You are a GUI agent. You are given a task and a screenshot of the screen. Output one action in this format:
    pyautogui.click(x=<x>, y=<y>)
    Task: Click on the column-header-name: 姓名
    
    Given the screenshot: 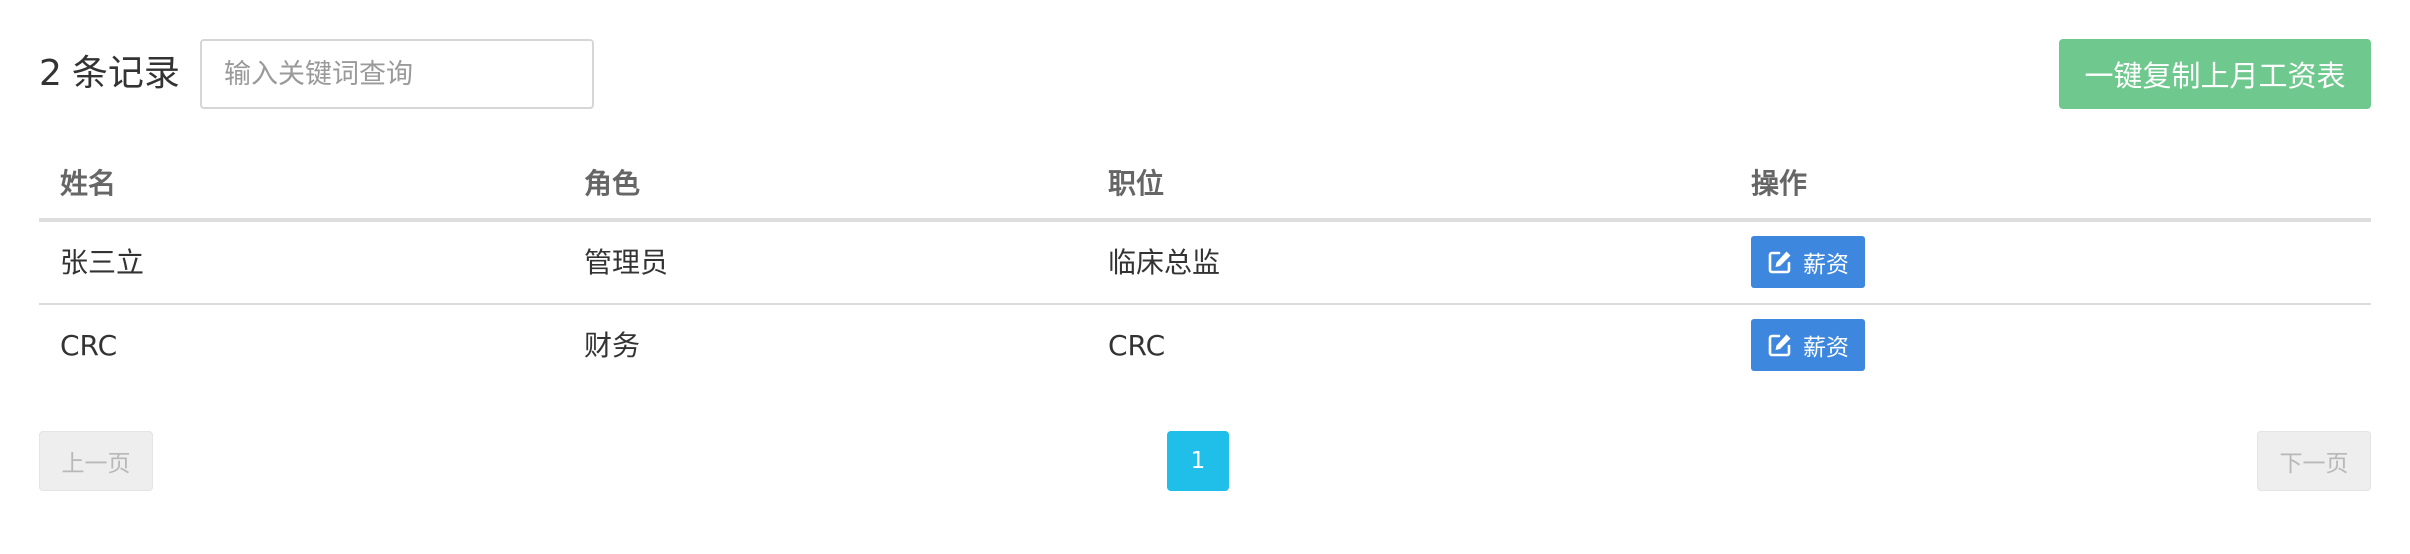 What is the action you would take?
    pyautogui.click(x=88, y=183)
    